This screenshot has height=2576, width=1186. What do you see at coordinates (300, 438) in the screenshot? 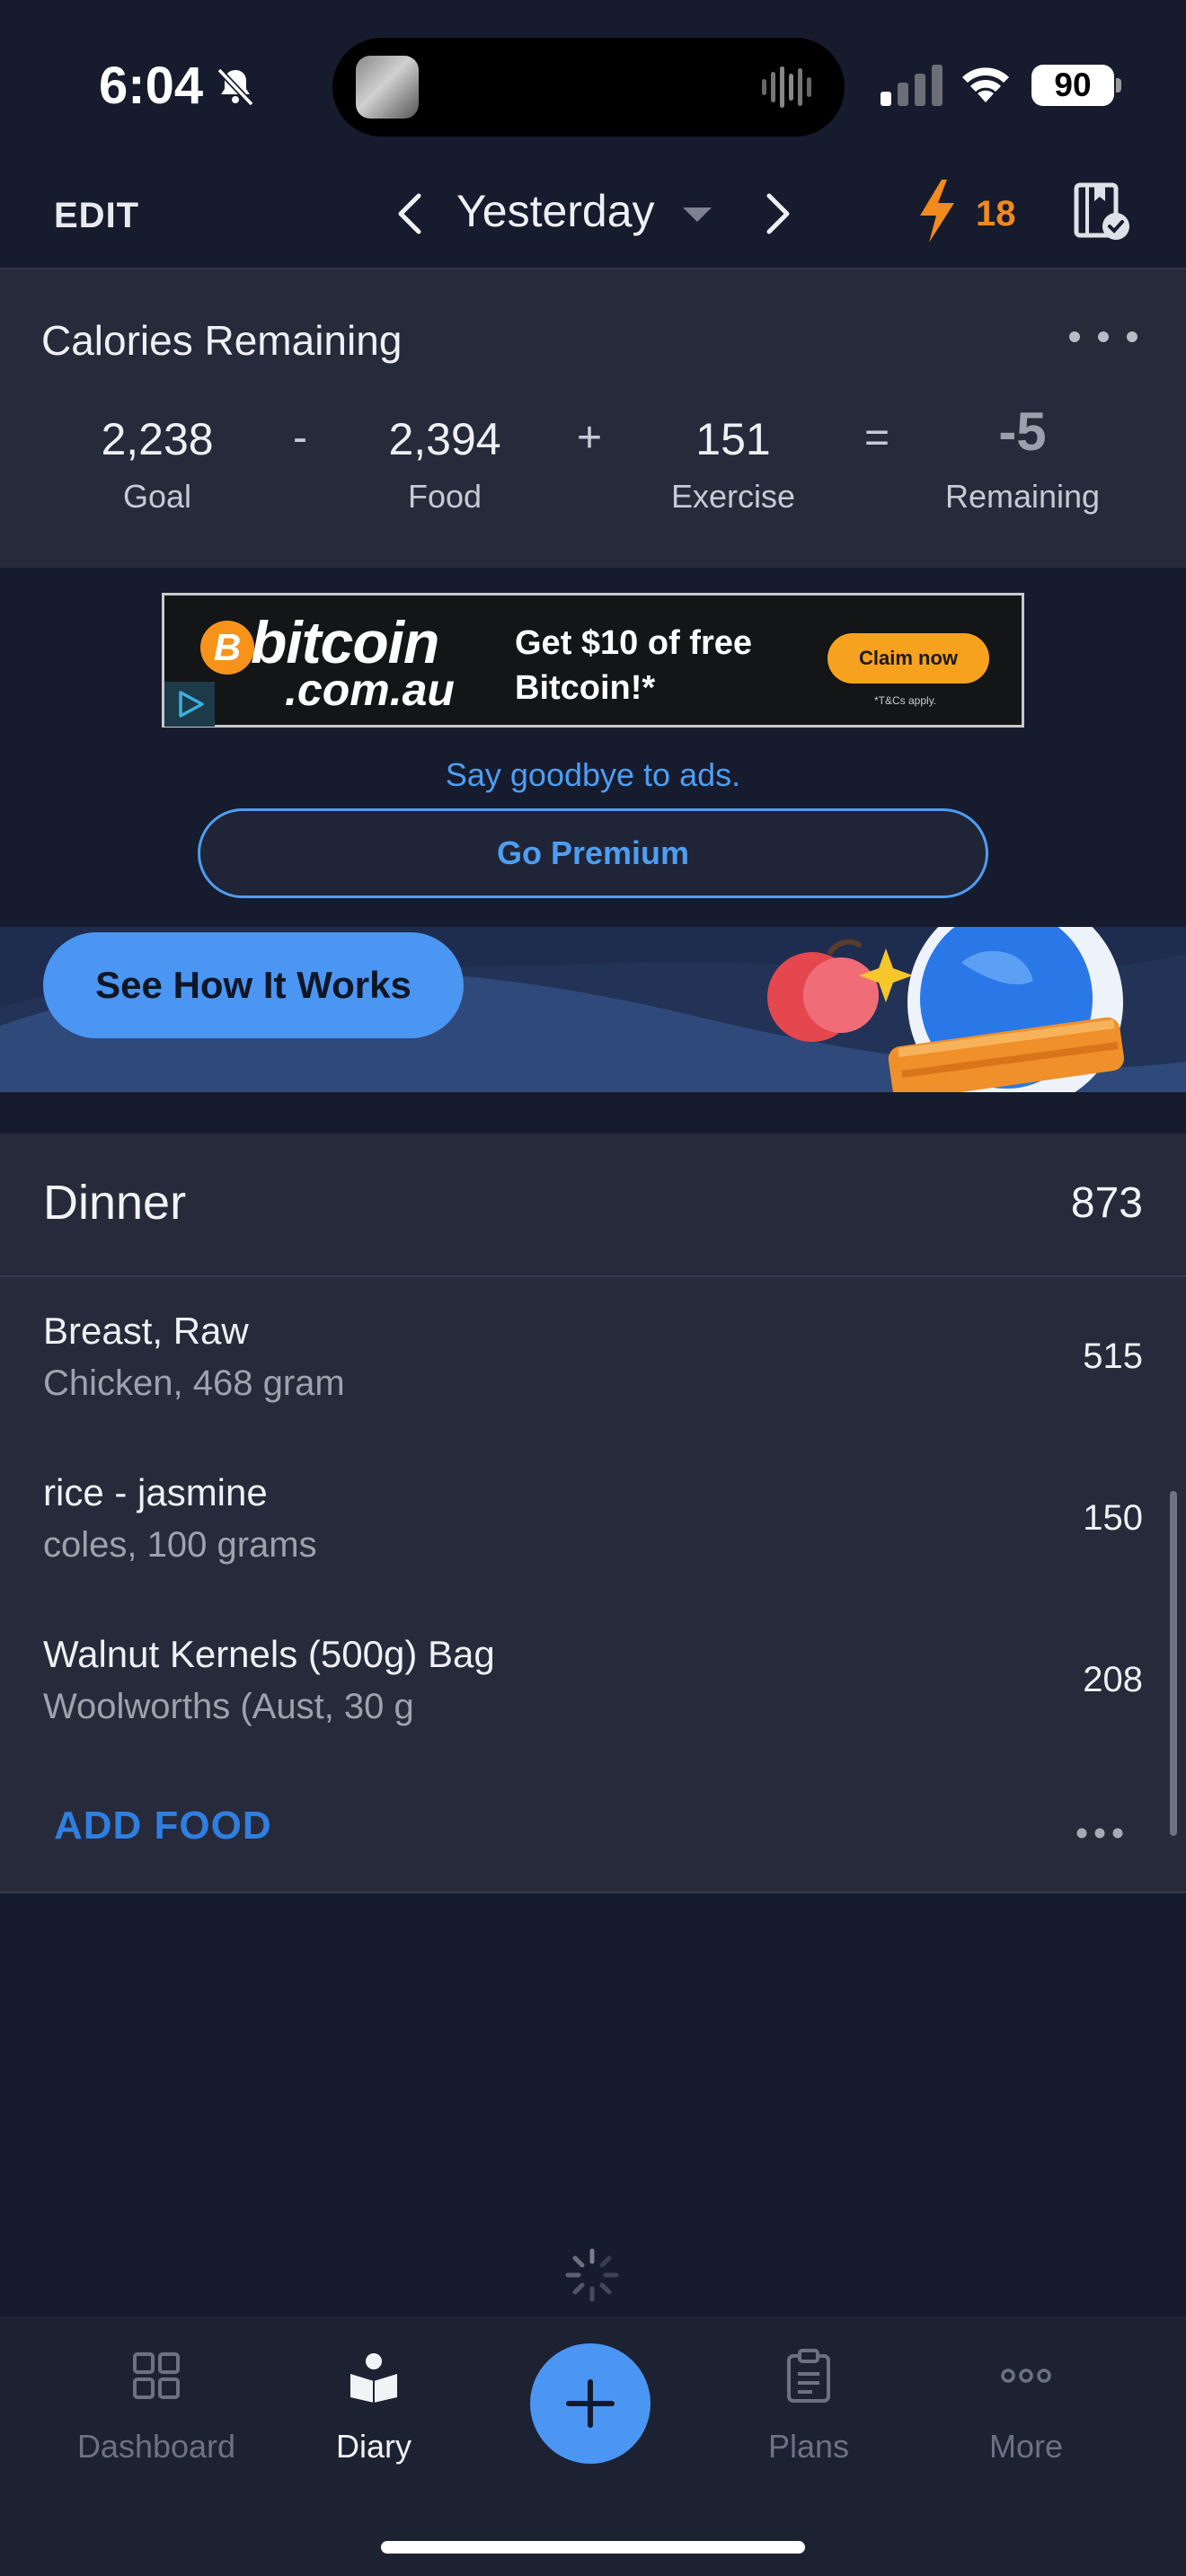
I see `minus-operator: -` at bounding box center [300, 438].